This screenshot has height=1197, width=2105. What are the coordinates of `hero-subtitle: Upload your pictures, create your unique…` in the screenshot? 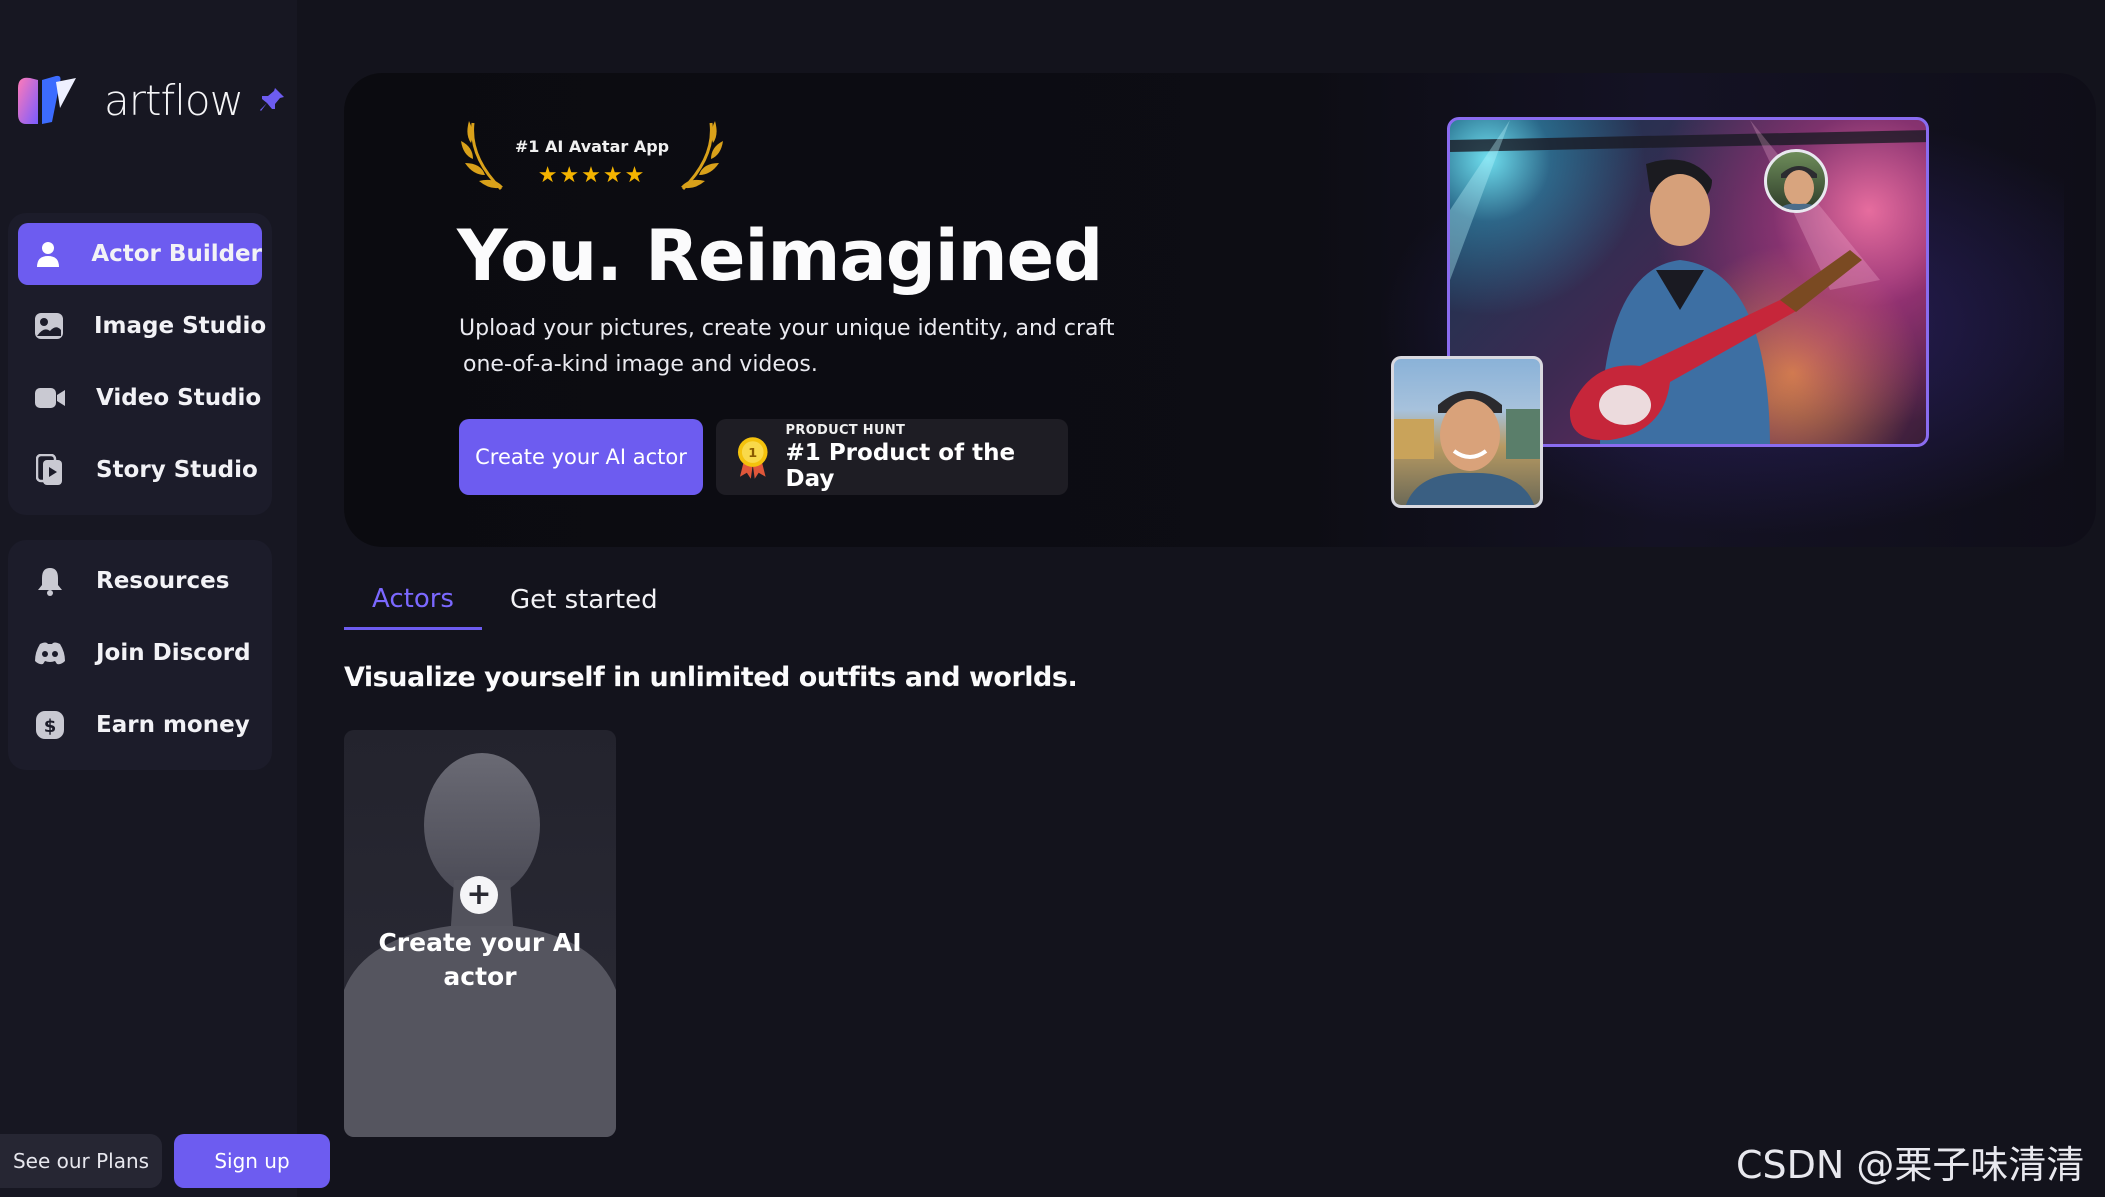 It's located at (789, 347).